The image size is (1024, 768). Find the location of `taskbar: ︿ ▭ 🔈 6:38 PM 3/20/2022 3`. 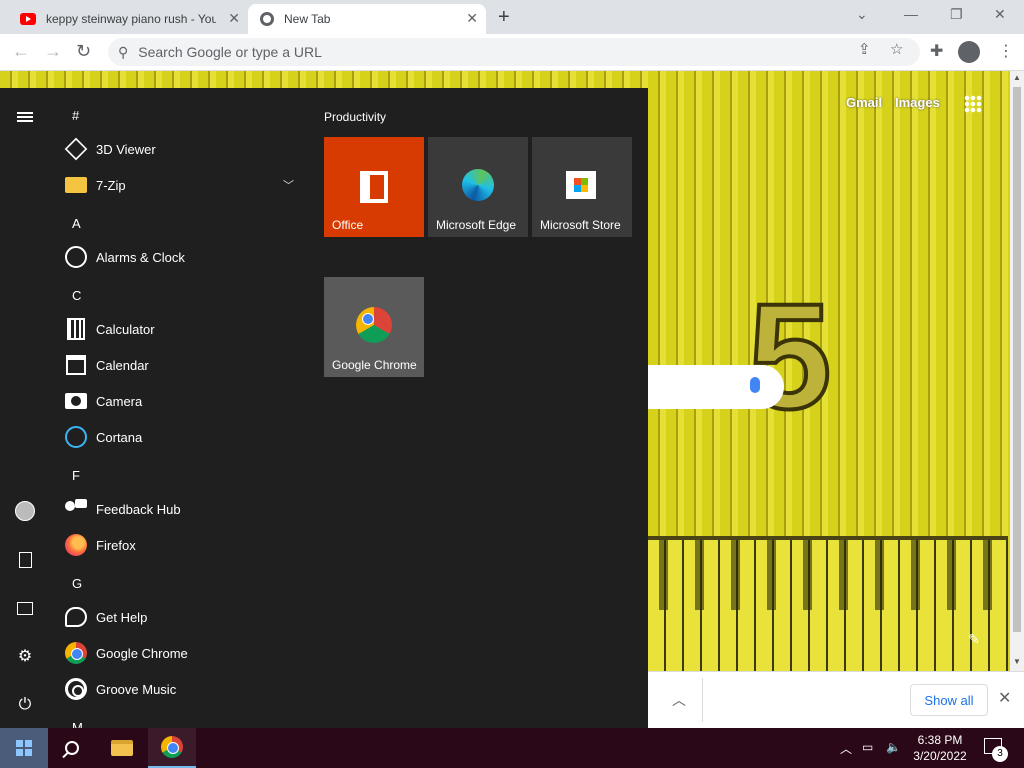

taskbar: ︿ ▭ 🔈 6:38 PM 3/20/2022 3 is located at coordinates (512, 748).